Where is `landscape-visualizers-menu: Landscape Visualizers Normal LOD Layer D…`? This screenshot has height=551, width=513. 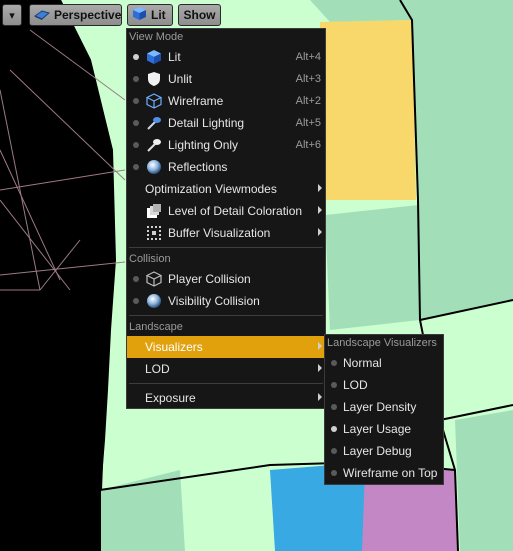
landscape-visualizers-menu: Landscape Visualizers Normal LOD Layer D… is located at coordinates (384, 409).